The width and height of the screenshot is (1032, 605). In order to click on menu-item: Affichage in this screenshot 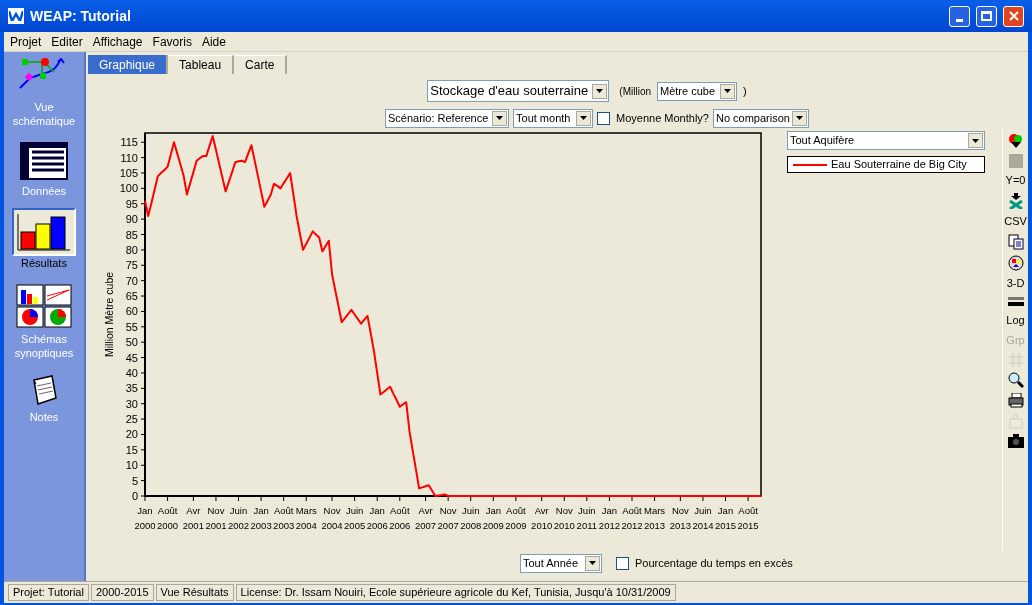, I will do `click(117, 41)`.